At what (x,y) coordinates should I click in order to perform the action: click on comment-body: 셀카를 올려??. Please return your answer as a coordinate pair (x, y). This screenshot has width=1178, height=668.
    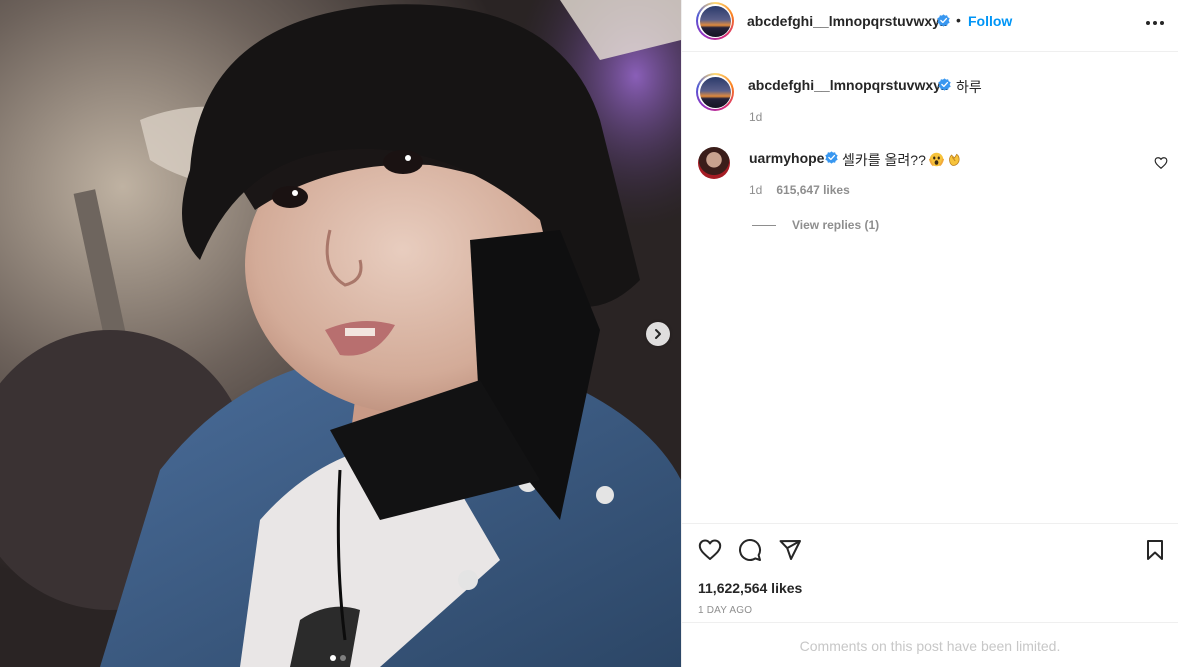
    Looking at the image, I should click on (902, 160).